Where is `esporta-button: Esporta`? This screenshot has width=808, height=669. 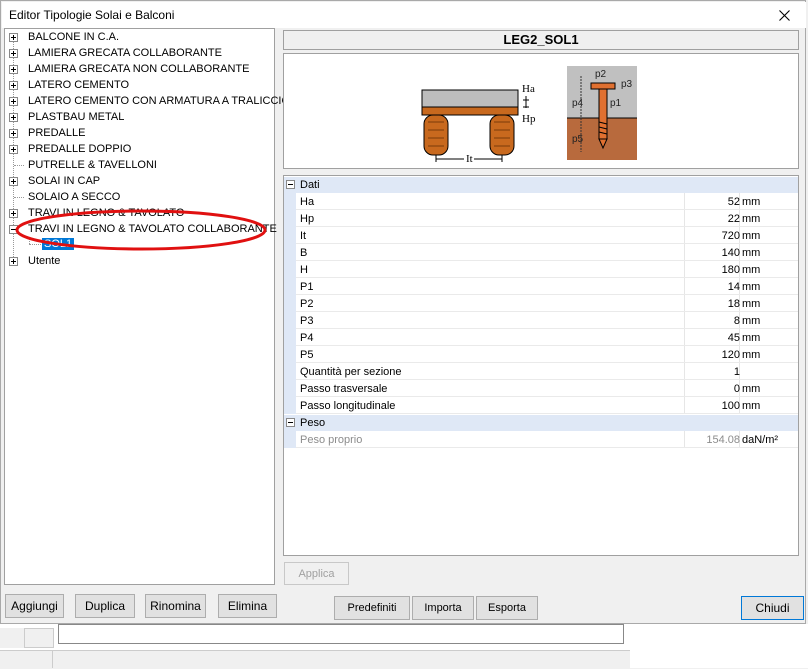
esporta-button: Esporta is located at coordinates (507, 608).